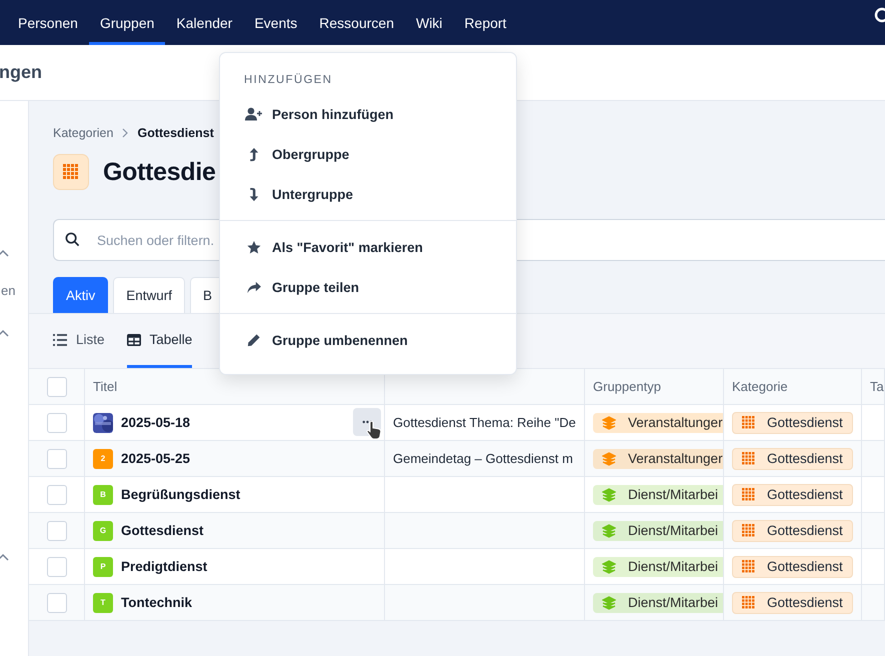 This screenshot has height=656, width=885. I want to click on description-cell: Gottesdienst Thema: Reihe "De, so click(484, 422).